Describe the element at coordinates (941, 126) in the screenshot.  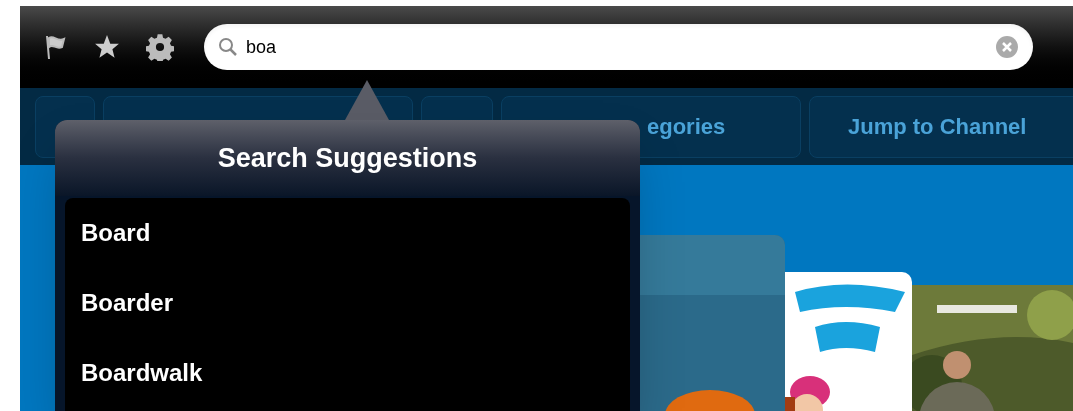
I see `nav-button: Jump to Channel` at that location.